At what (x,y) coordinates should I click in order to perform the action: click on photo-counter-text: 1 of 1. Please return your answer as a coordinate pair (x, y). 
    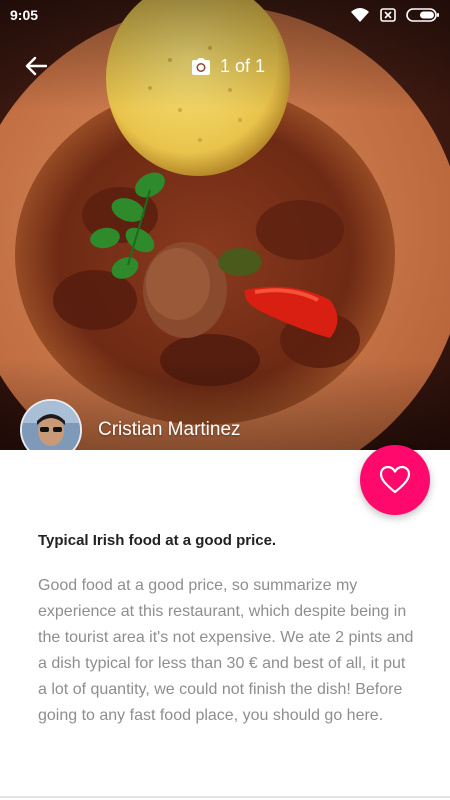
    Looking at the image, I should click on (243, 65).